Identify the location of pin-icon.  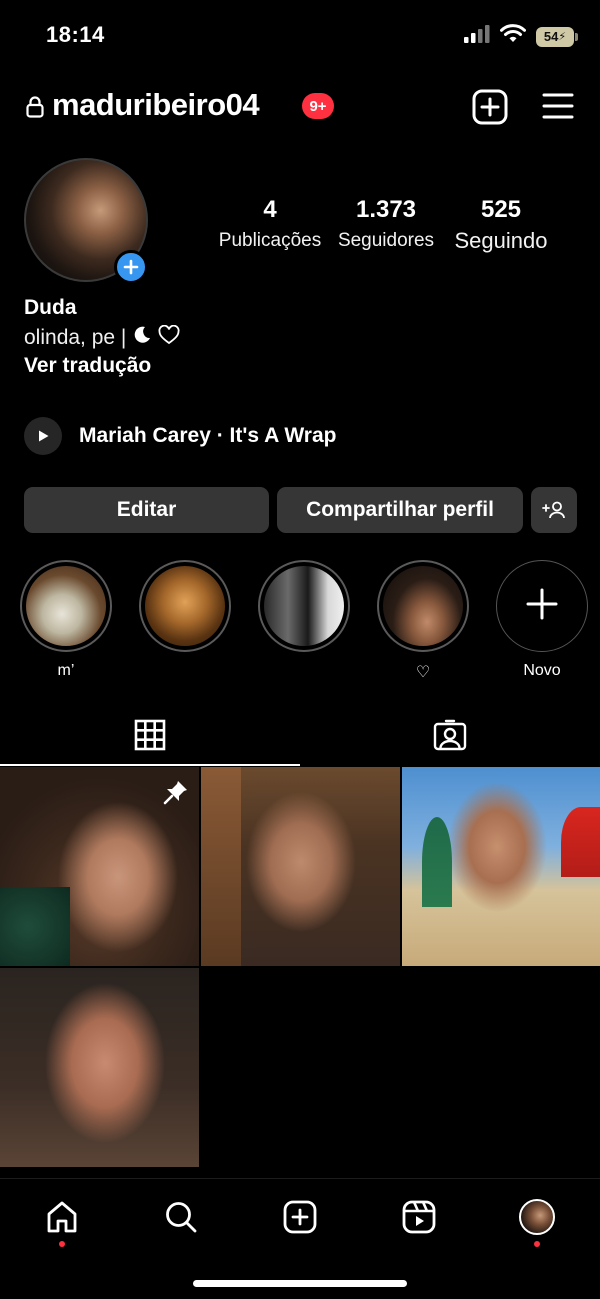
(176, 794).